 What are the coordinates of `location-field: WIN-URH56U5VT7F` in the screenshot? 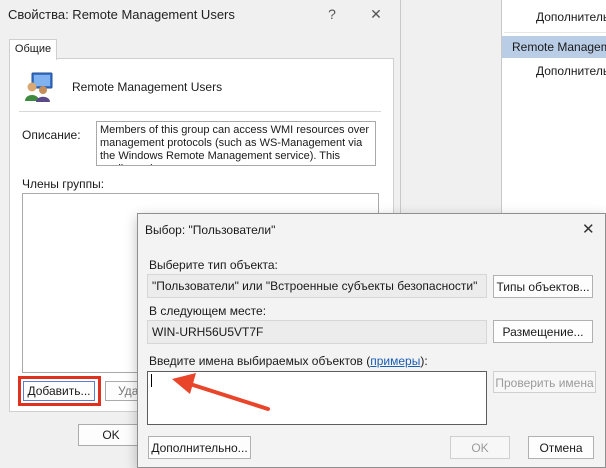 It's located at (317, 332).